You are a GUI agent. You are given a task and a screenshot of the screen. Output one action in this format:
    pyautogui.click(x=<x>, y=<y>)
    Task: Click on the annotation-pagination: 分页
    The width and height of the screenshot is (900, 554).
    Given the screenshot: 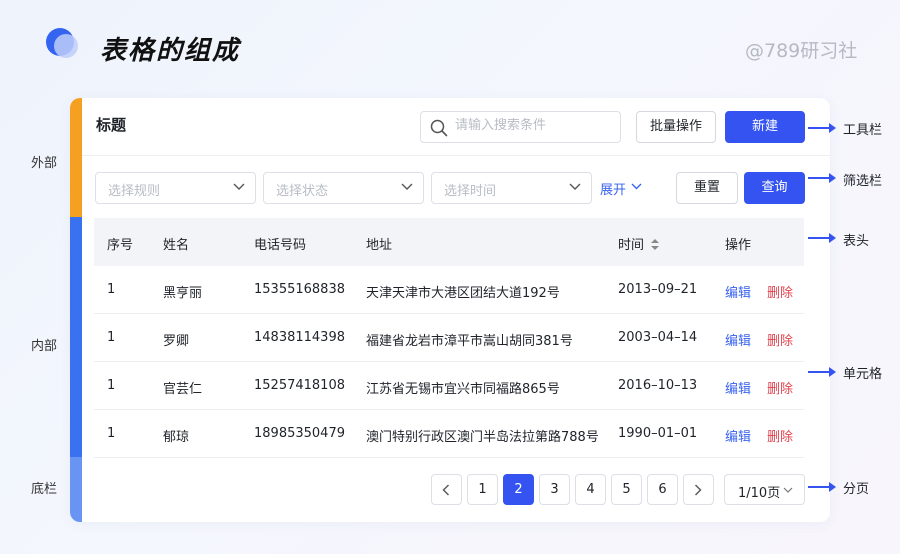 What is the action you would take?
    pyautogui.click(x=856, y=489)
    